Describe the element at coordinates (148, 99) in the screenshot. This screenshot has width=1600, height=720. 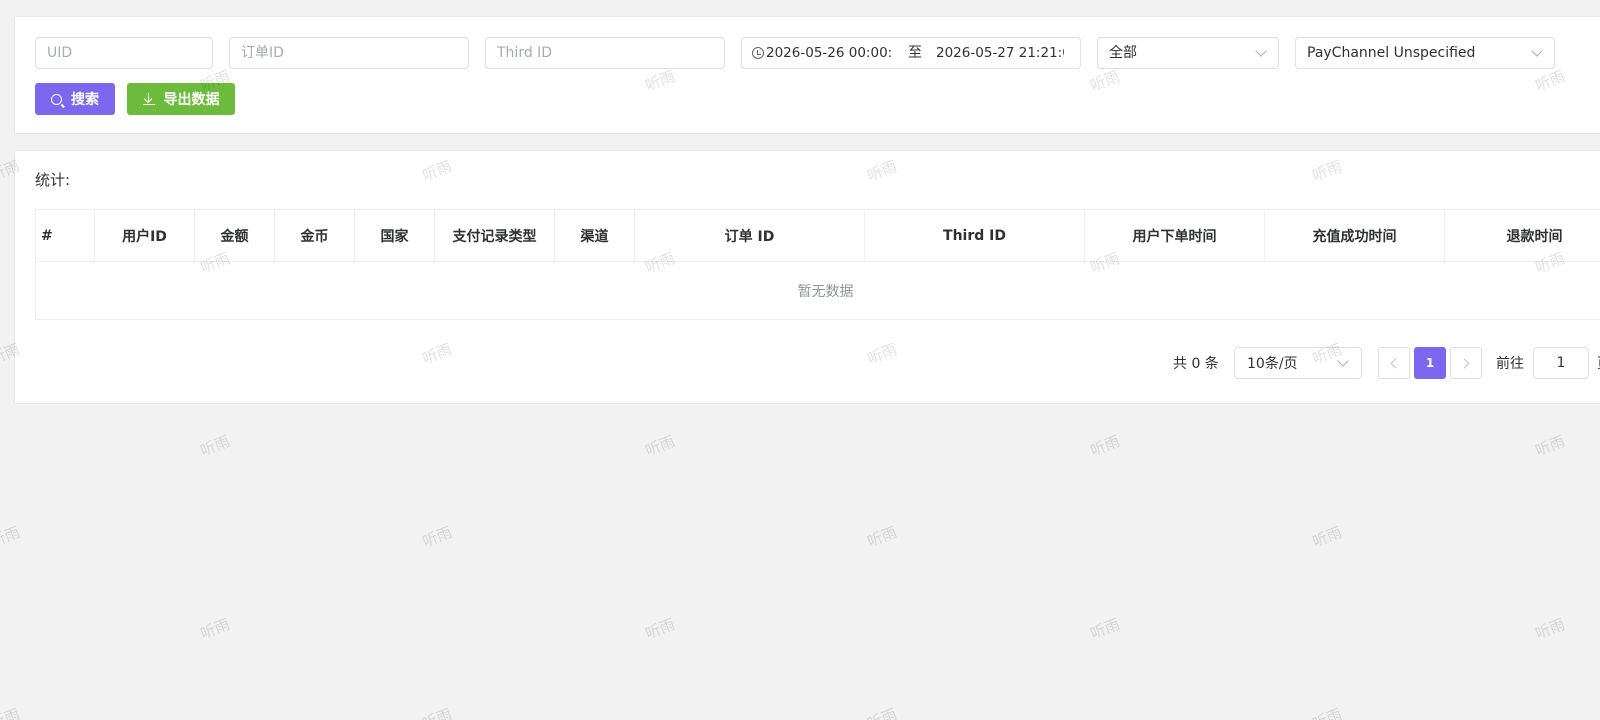
I see `download-icon` at that location.